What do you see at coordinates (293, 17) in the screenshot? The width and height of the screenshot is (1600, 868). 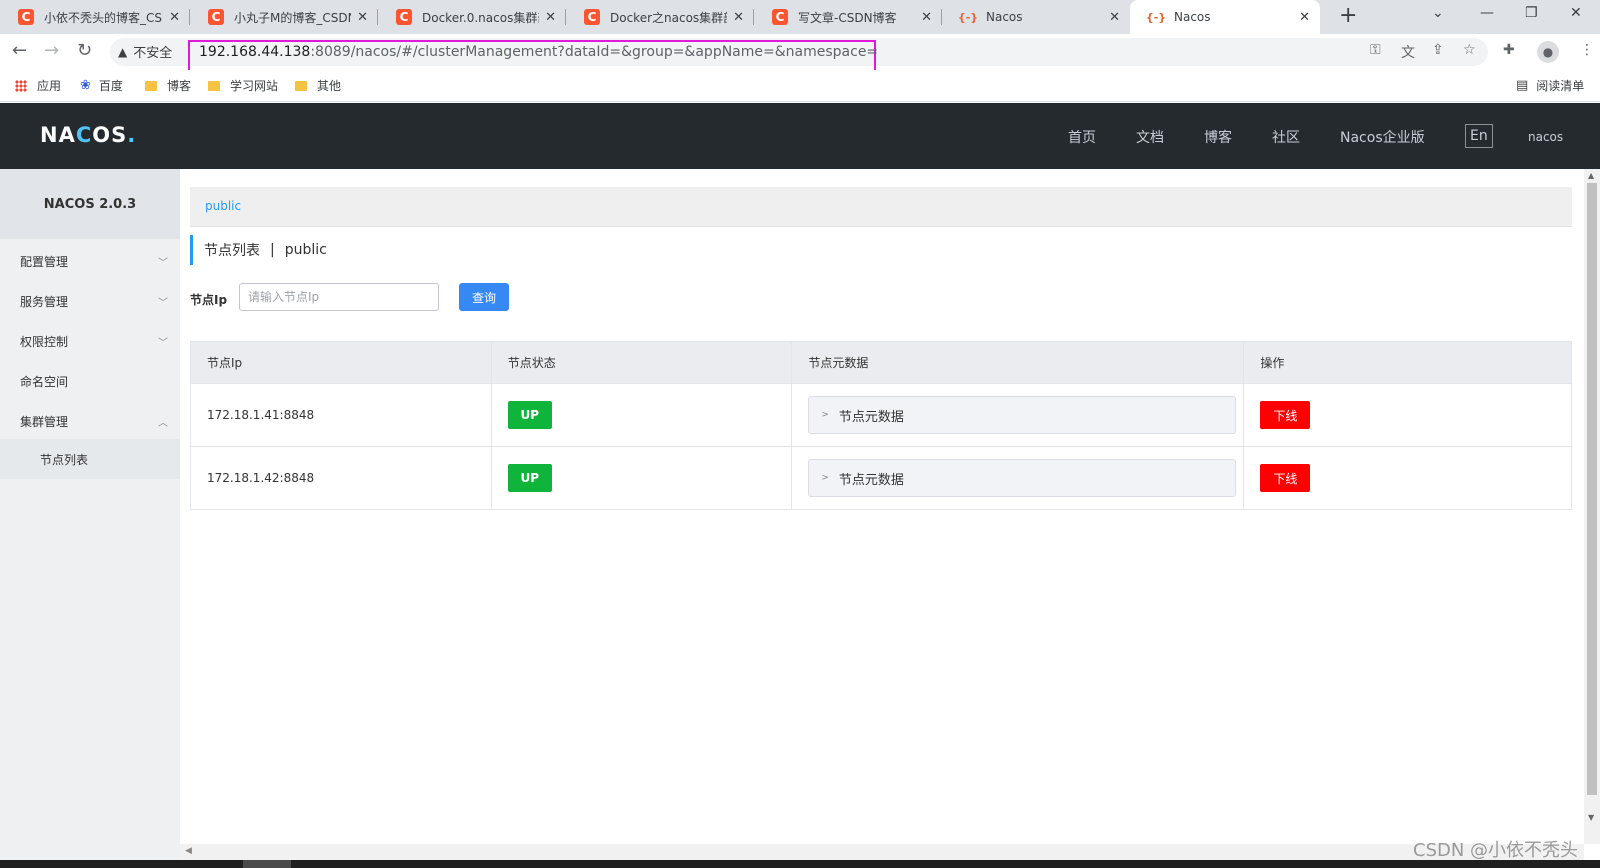 I see `tab-title: 小丸子M的博客_CSDN` at bounding box center [293, 17].